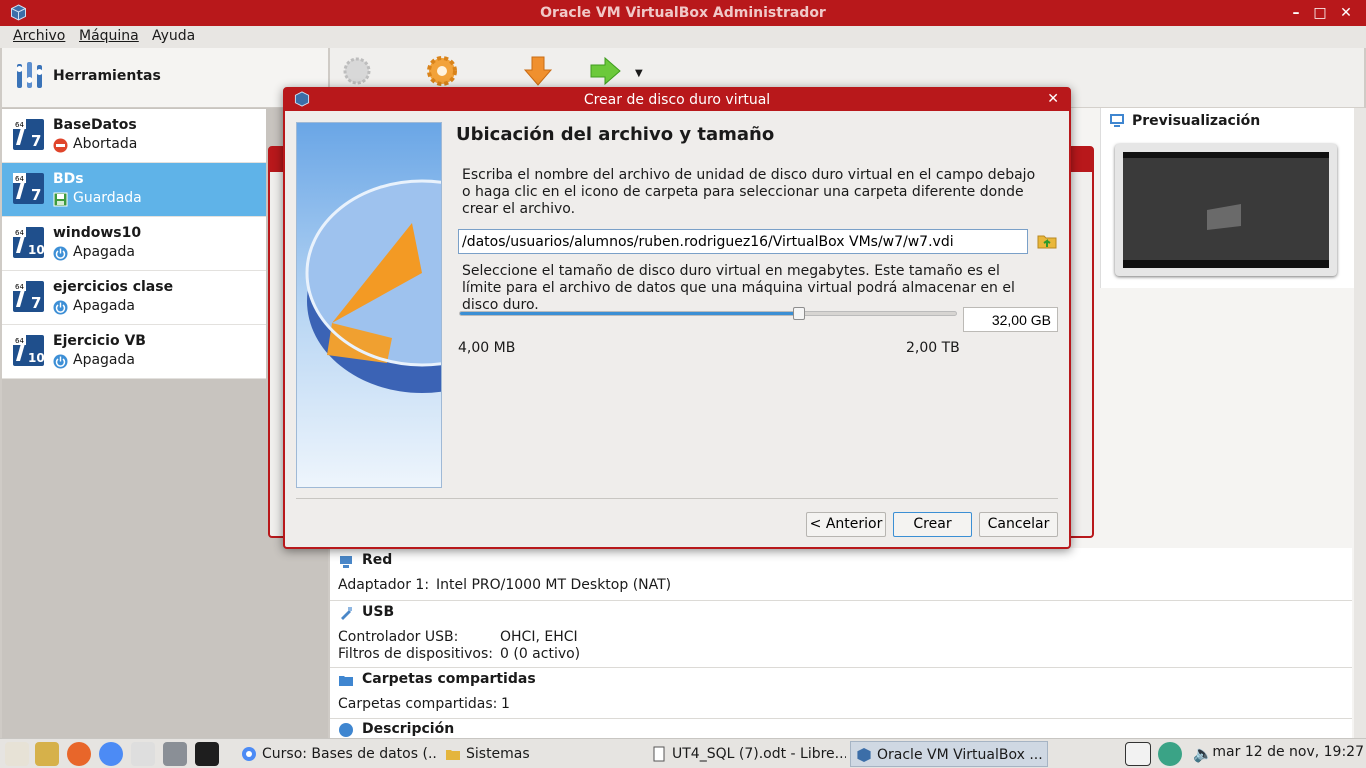 Image resolution: width=1366 pixels, height=768 pixels. I want to click on os-badge: 10, so click(36, 250).